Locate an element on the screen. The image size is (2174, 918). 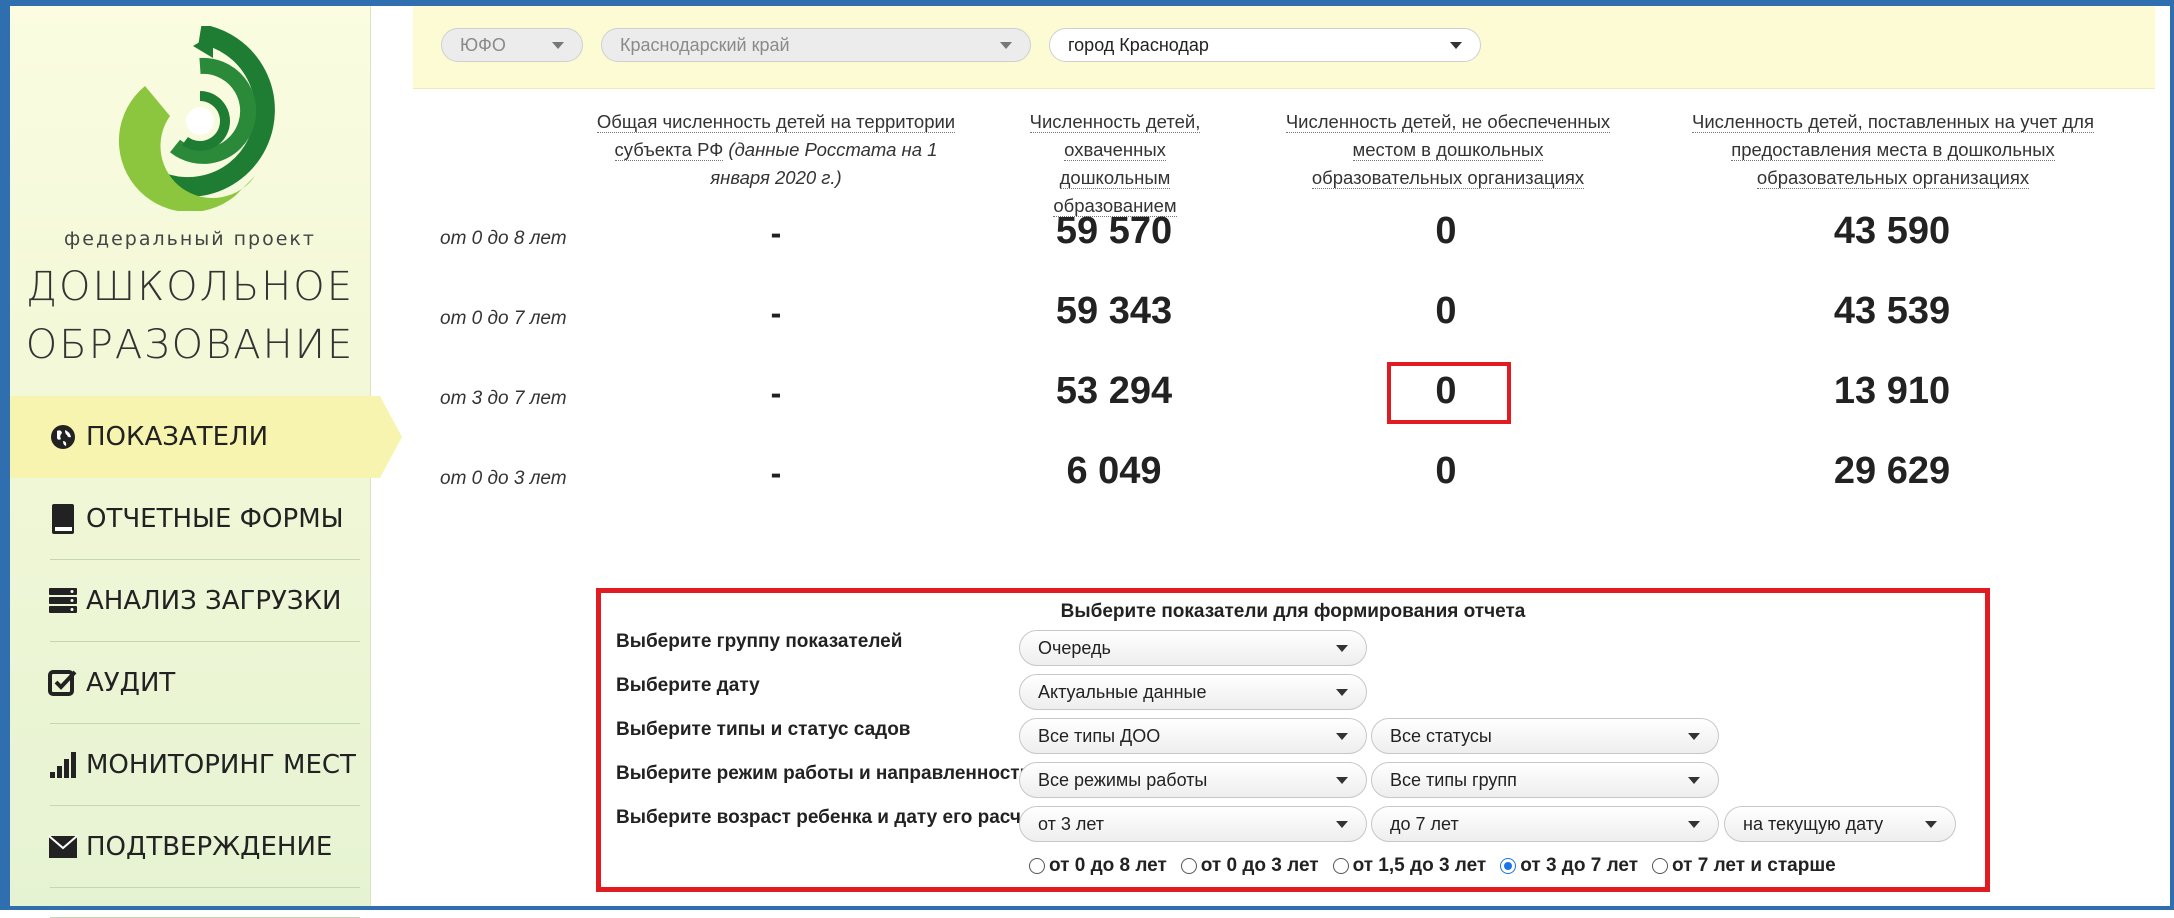
work-mode-value: Все режимы работы is located at coordinates (1123, 779).